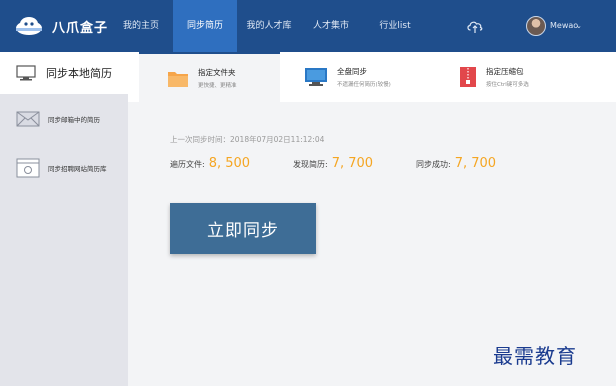 The image size is (616, 386). What do you see at coordinates (395, 26) in the screenshot?
I see `nav-item-industry-list: 行业list` at bounding box center [395, 26].